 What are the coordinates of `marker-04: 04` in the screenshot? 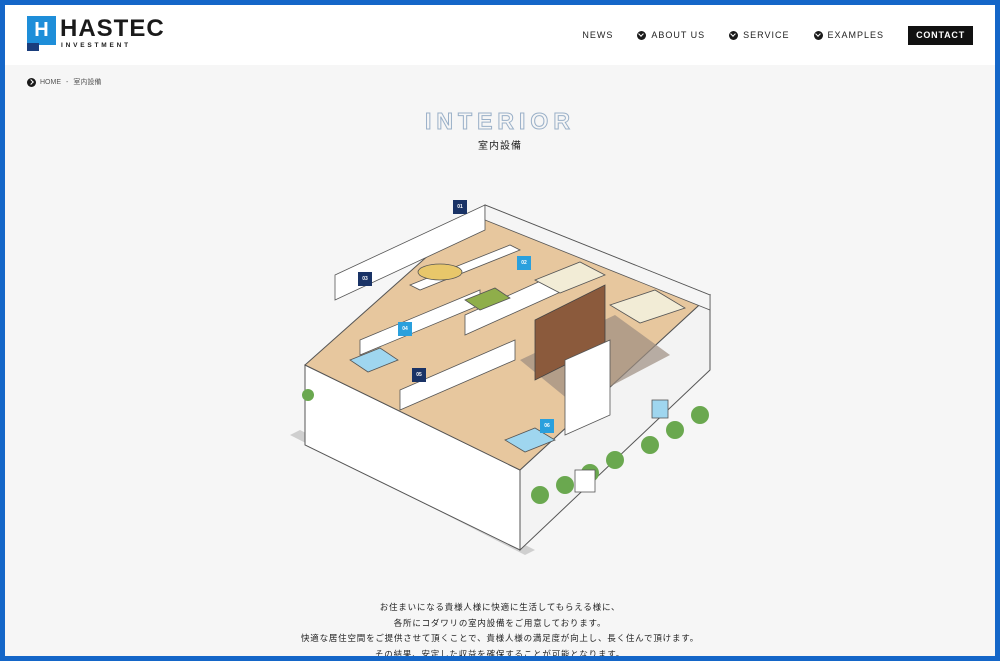 It's located at (405, 329).